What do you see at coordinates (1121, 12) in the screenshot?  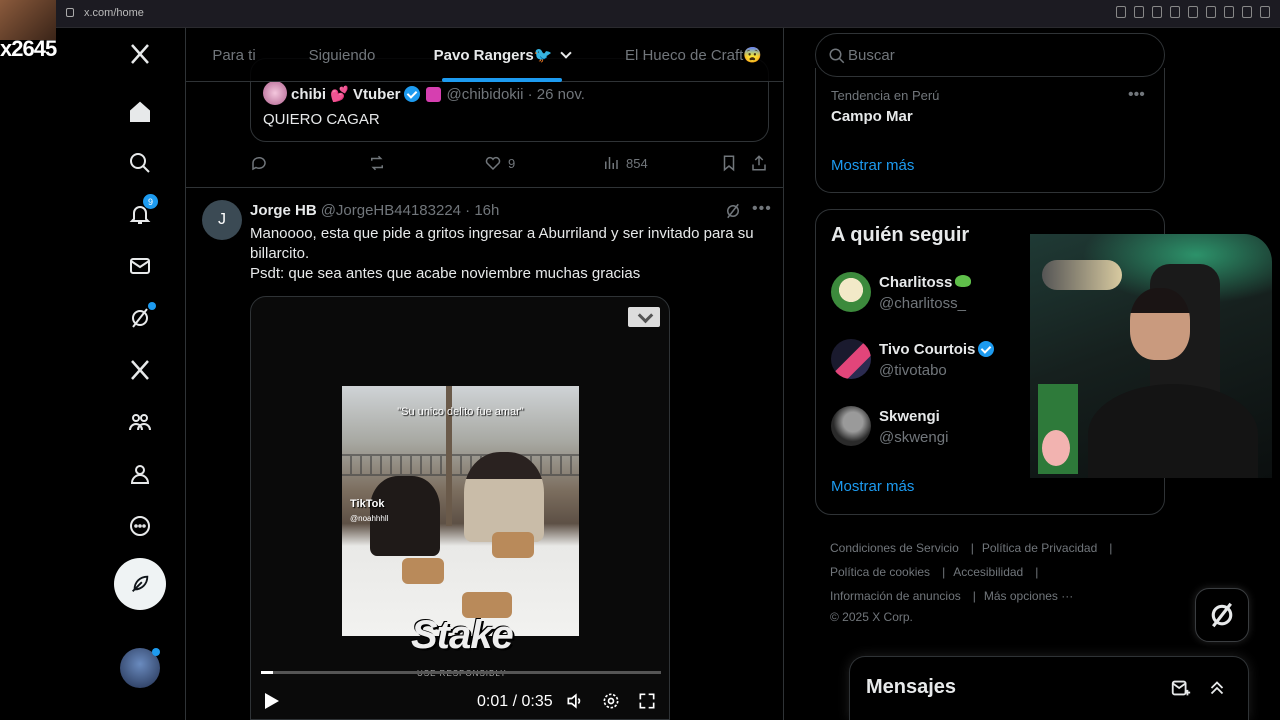 I see `zoom-icon` at bounding box center [1121, 12].